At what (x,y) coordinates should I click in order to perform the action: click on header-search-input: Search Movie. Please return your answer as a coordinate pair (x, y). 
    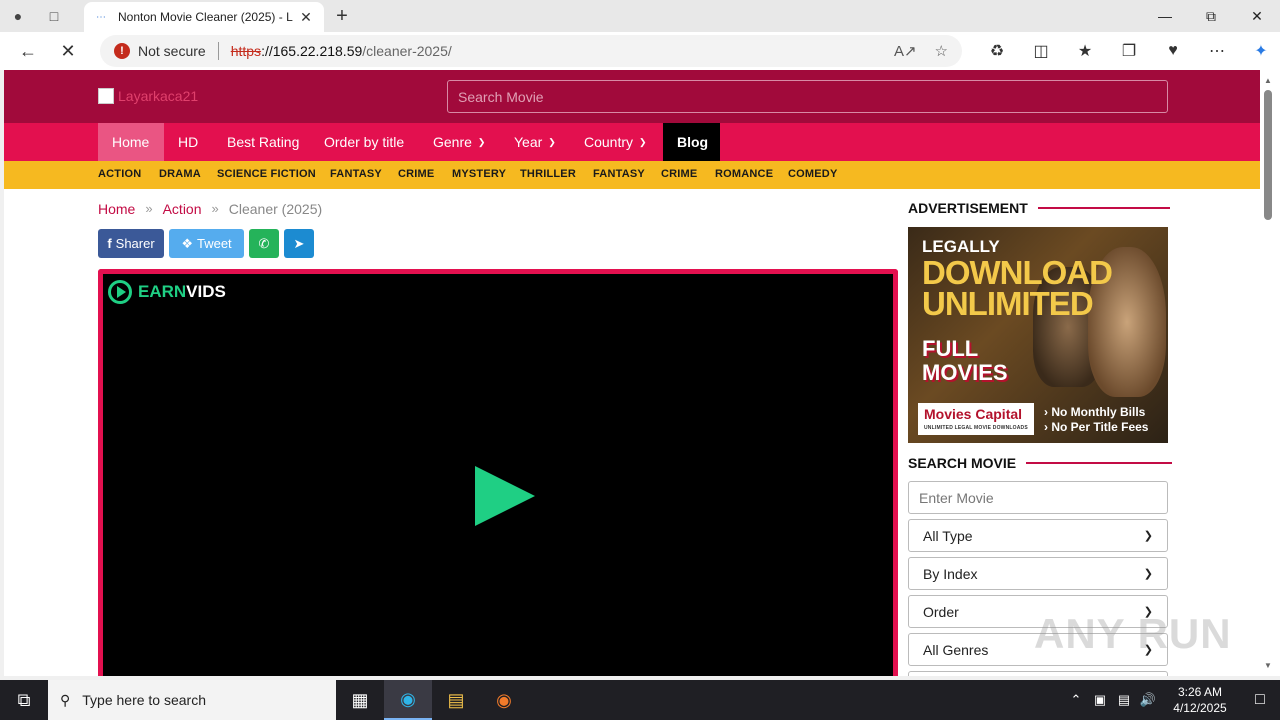
    Looking at the image, I should click on (807, 96).